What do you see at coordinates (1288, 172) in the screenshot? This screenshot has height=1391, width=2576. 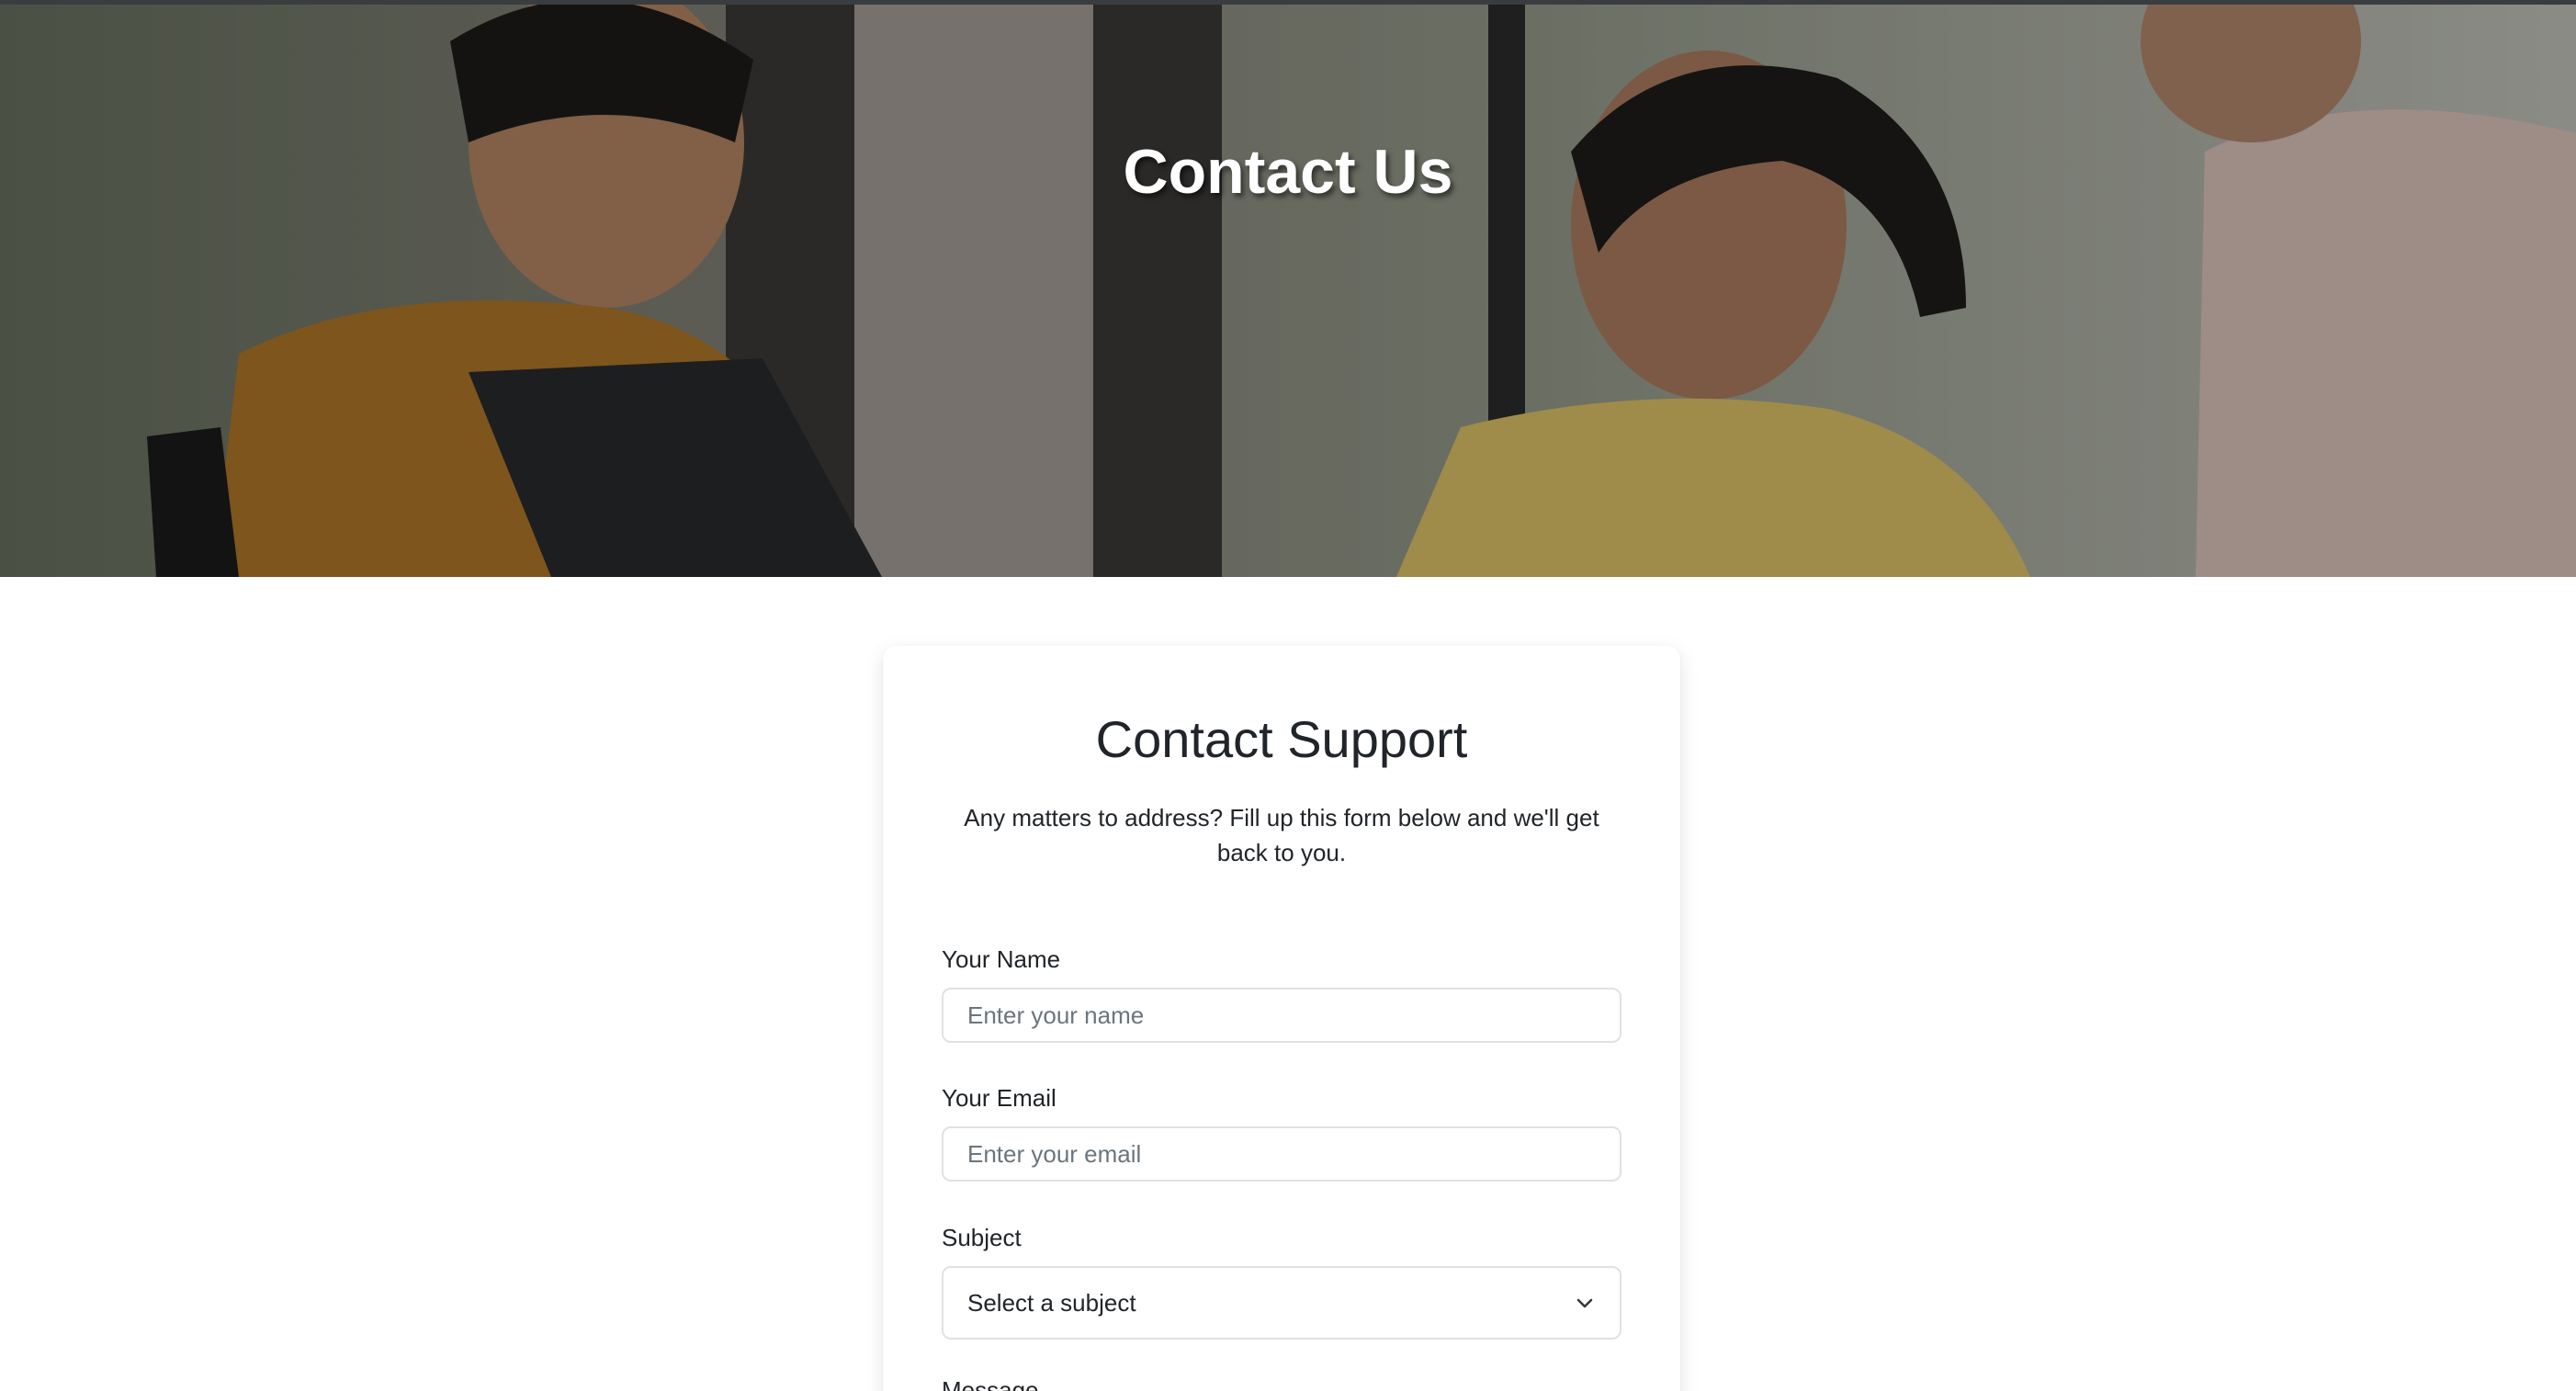 I see `hero-title: Contact Us` at bounding box center [1288, 172].